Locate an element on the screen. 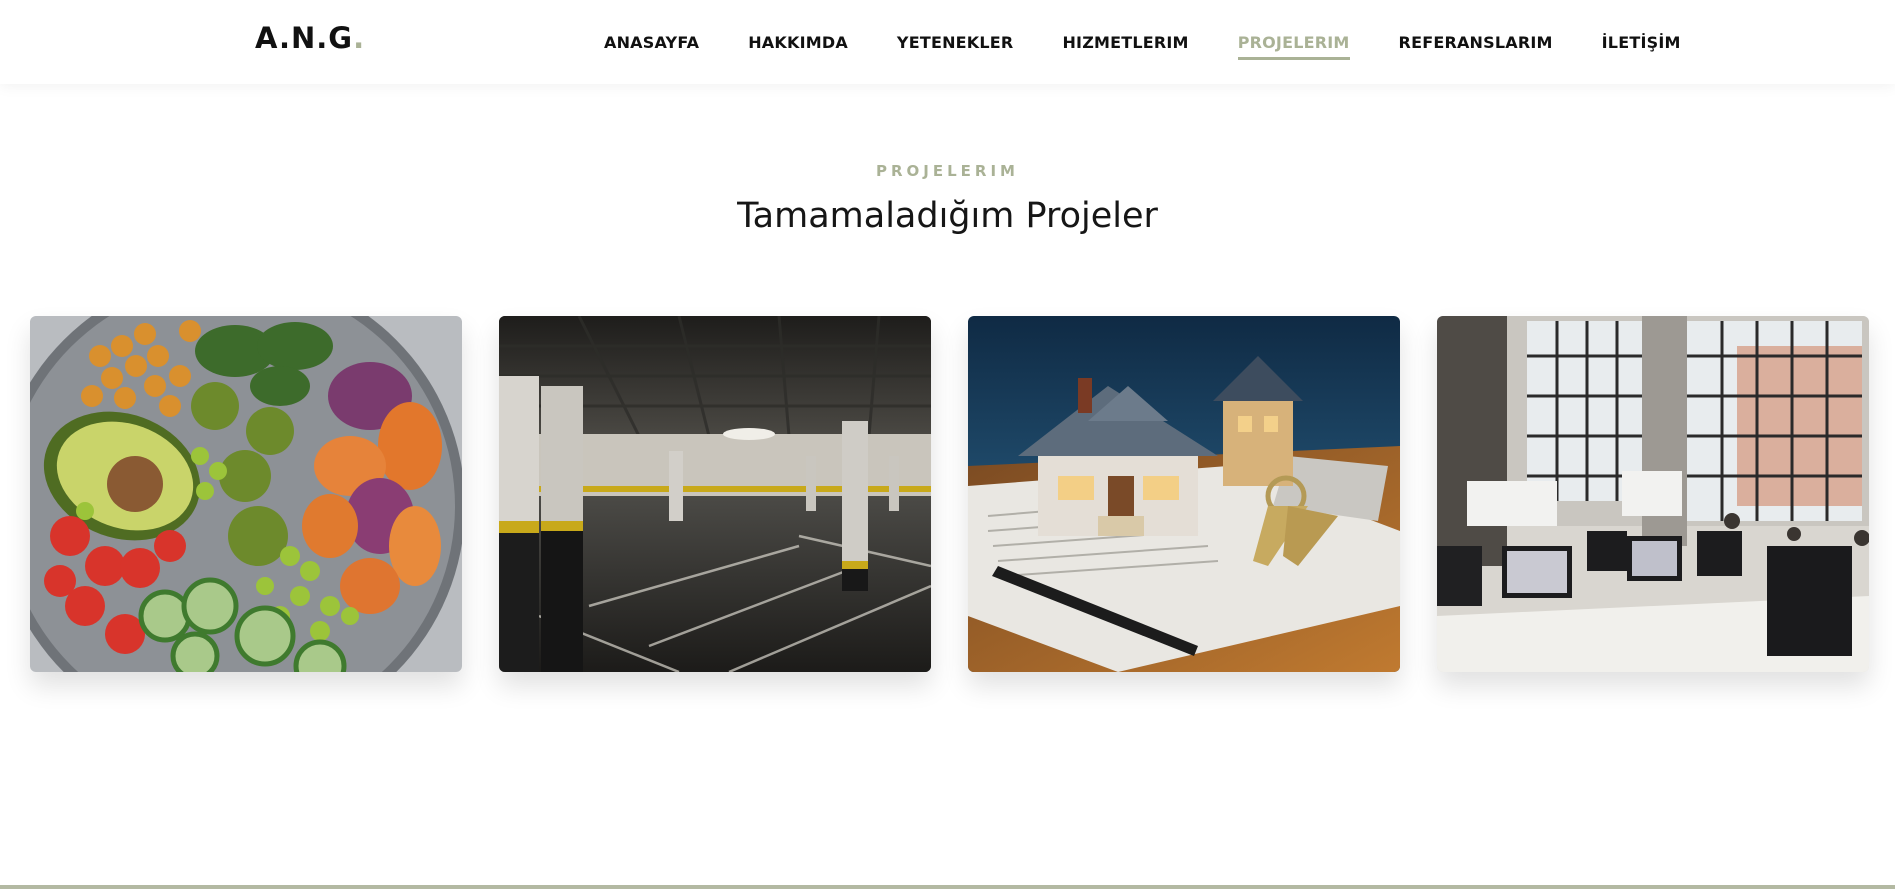 The height and width of the screenshot is (889, 1895). food-bowl-image is located at coordinates (246, 494).